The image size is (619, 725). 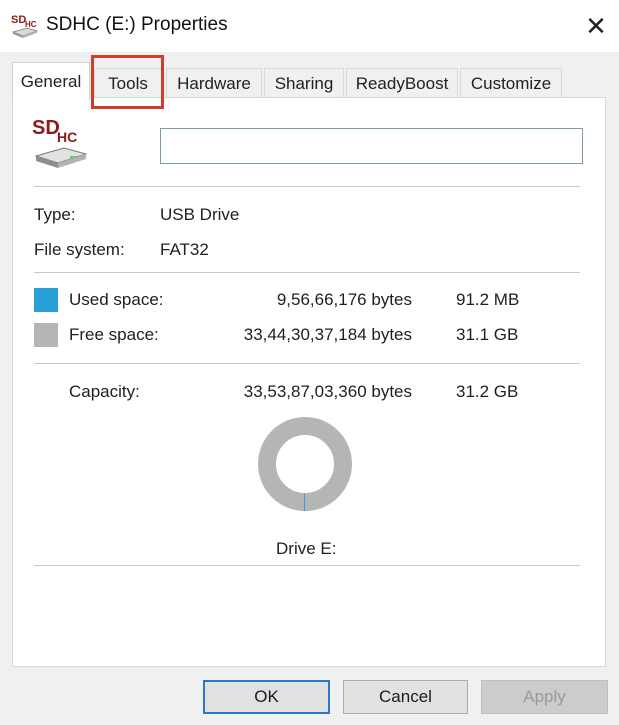 I want to click on type-value: USB Drive, so click(x=200, y=214).